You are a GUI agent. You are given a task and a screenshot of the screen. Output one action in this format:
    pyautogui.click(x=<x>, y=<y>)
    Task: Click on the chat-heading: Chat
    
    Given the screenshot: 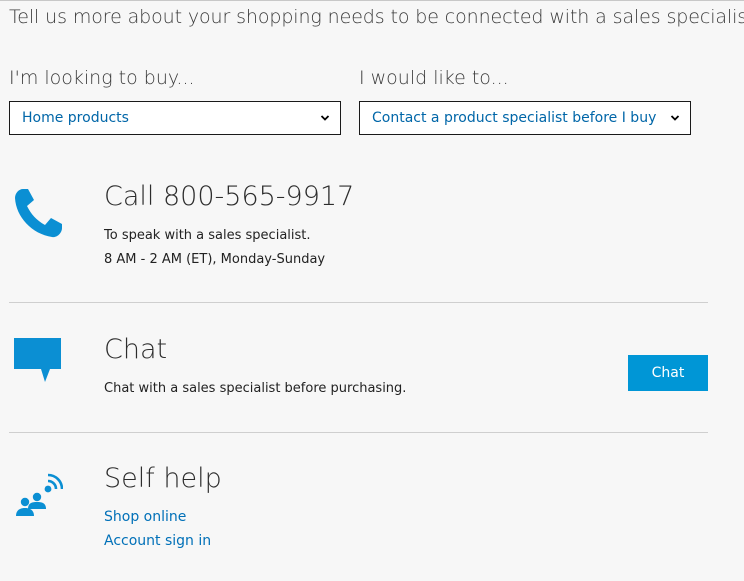 What is the action you would take?
    pyautogui.click(x=136, y=349)
    